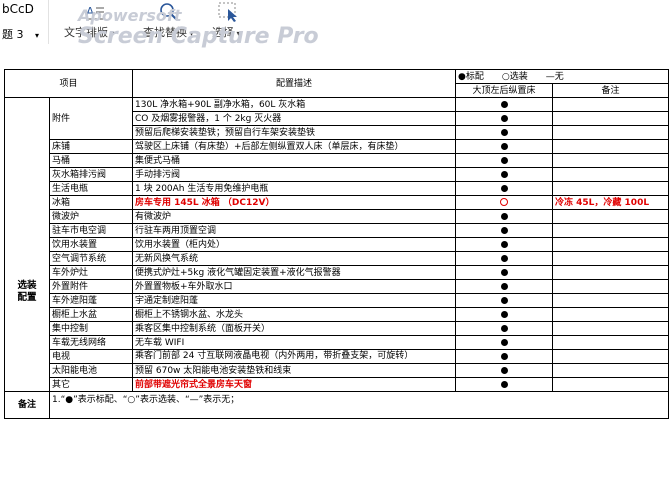 This screenshot has width=672, height=479. What do you see at coordinates (337, 230) in the screenshot?
I see `table-row: 驻车市电空调 行驻车两用顶置空调` at bounding box center [337, 230].